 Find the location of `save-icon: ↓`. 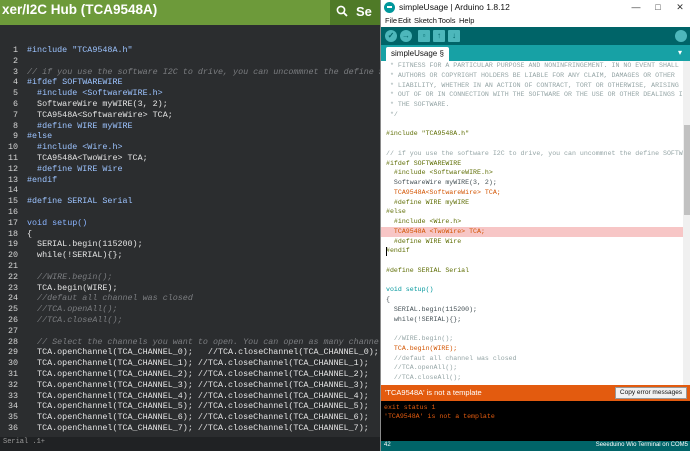

save-icon: ↓ is located at coordinates (454, 36).